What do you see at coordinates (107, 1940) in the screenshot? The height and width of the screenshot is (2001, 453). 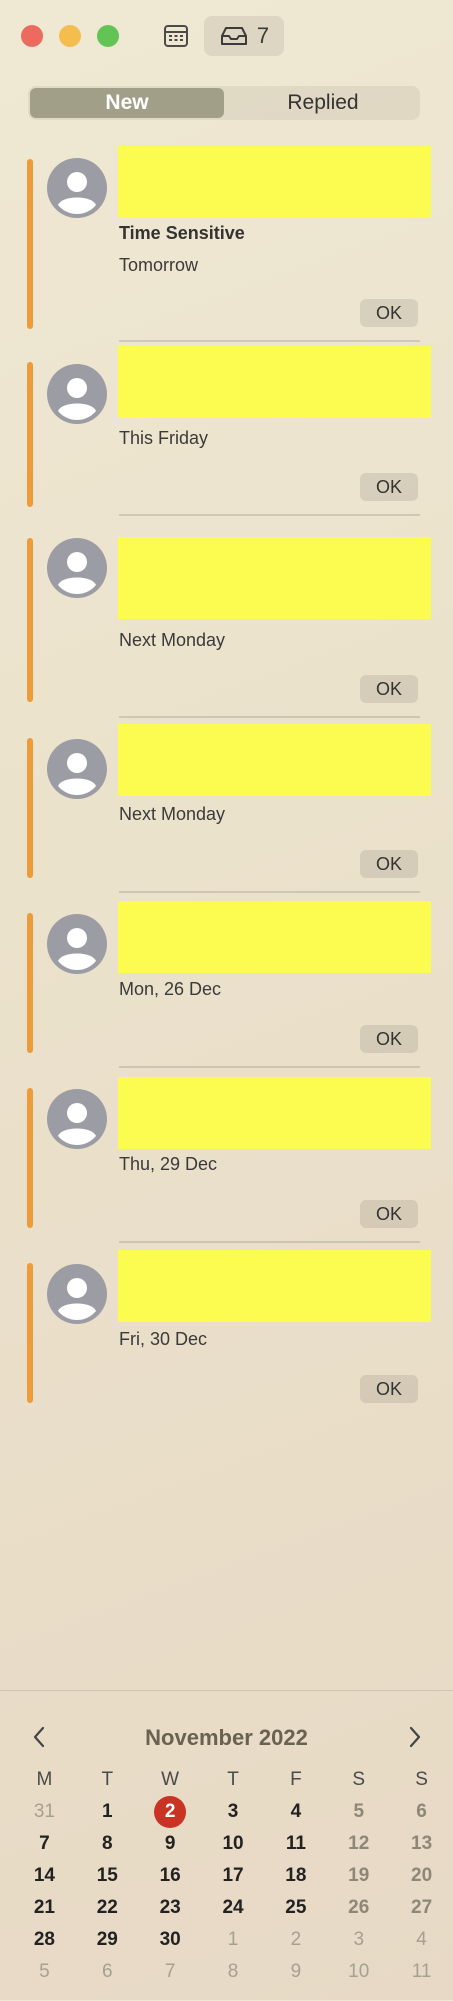 I see `calendar-day: 29` at bounding box center [107, 1940].